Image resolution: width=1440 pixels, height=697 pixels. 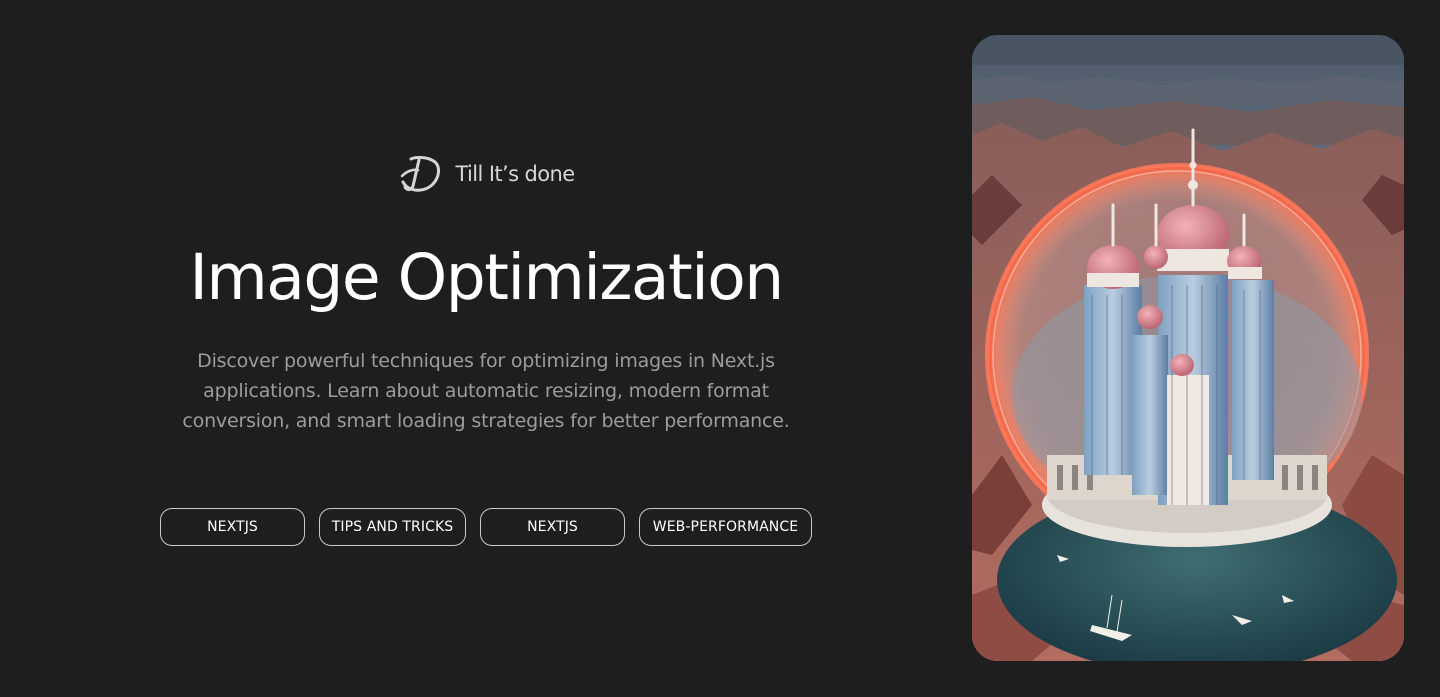 I want to click on td-monogram-icon, so click(x=421, y=174).